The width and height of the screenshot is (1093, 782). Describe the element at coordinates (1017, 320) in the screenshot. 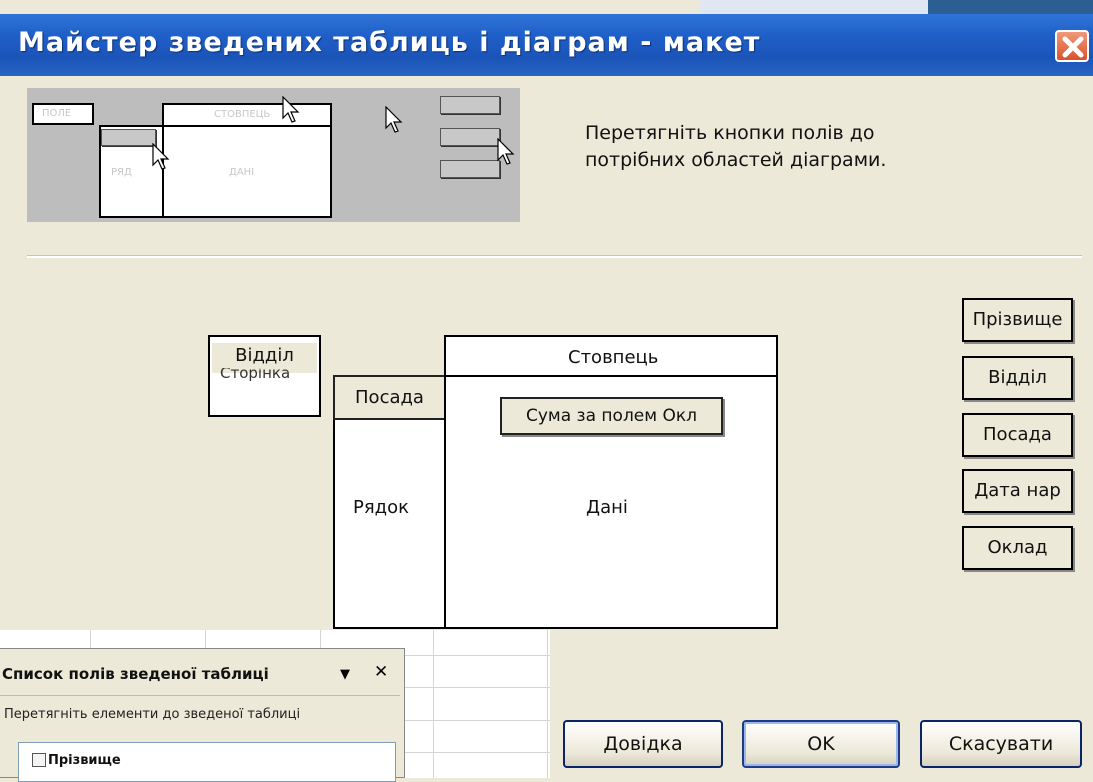

I see `field-button-surname: Прізвище` at that location.